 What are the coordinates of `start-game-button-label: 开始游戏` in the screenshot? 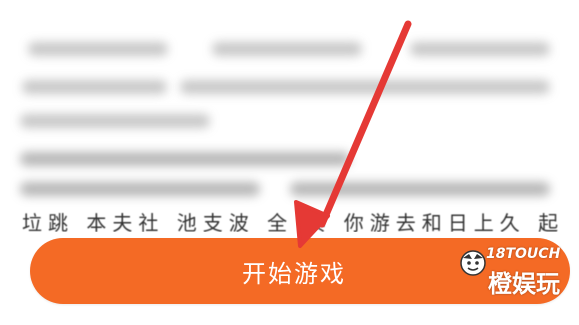 It's located at (294, 273).